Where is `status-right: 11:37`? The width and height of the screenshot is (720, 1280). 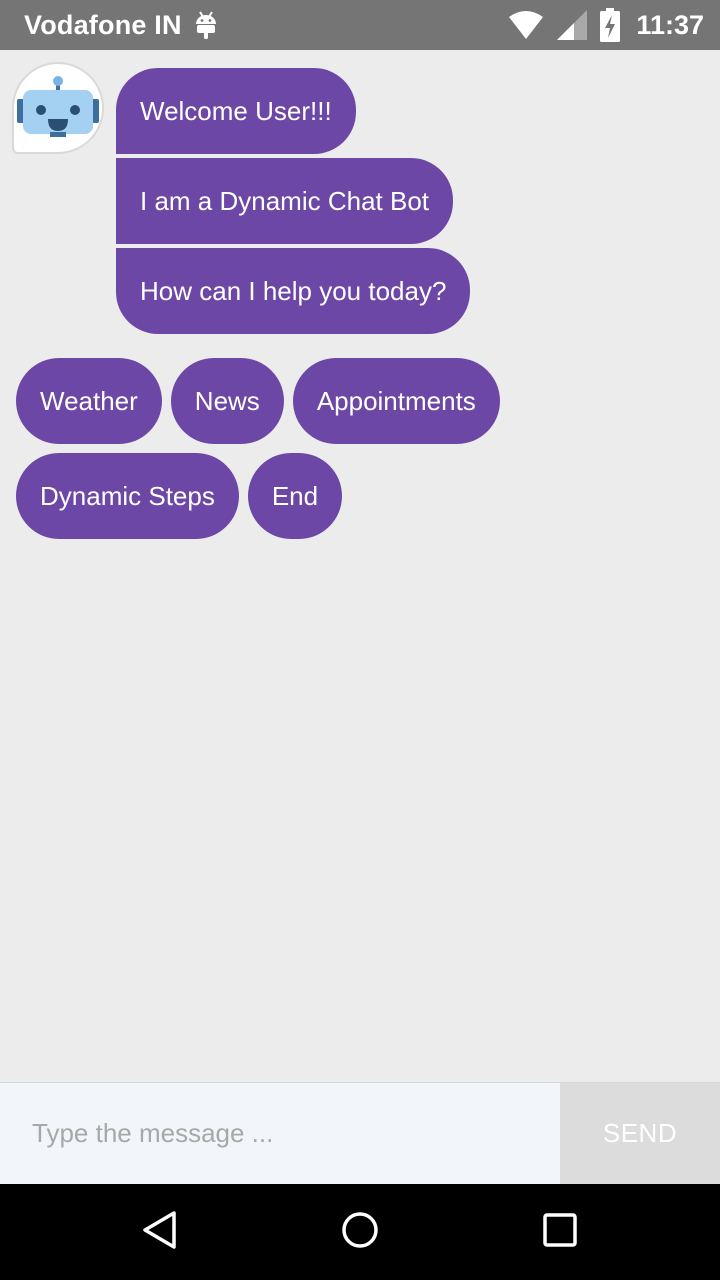 status-right: 11:37 is located at coordinates (606, 25).